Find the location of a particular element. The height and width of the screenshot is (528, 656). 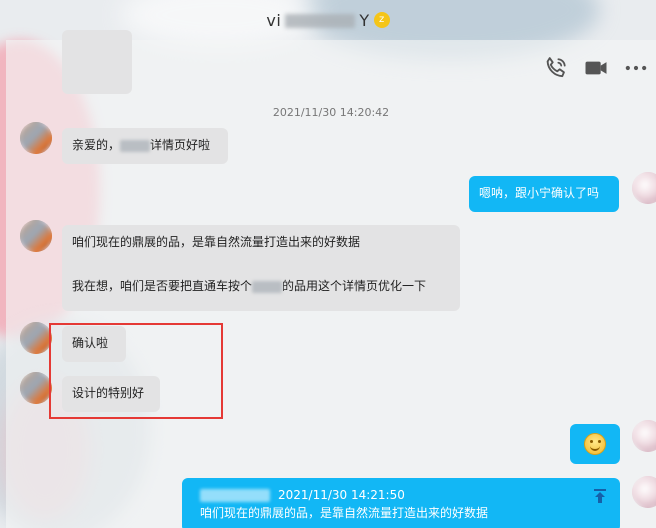

message-bubble-outgoing: 嗯呐，跟小宁确认了吗 is located at coordinates (544, 194).